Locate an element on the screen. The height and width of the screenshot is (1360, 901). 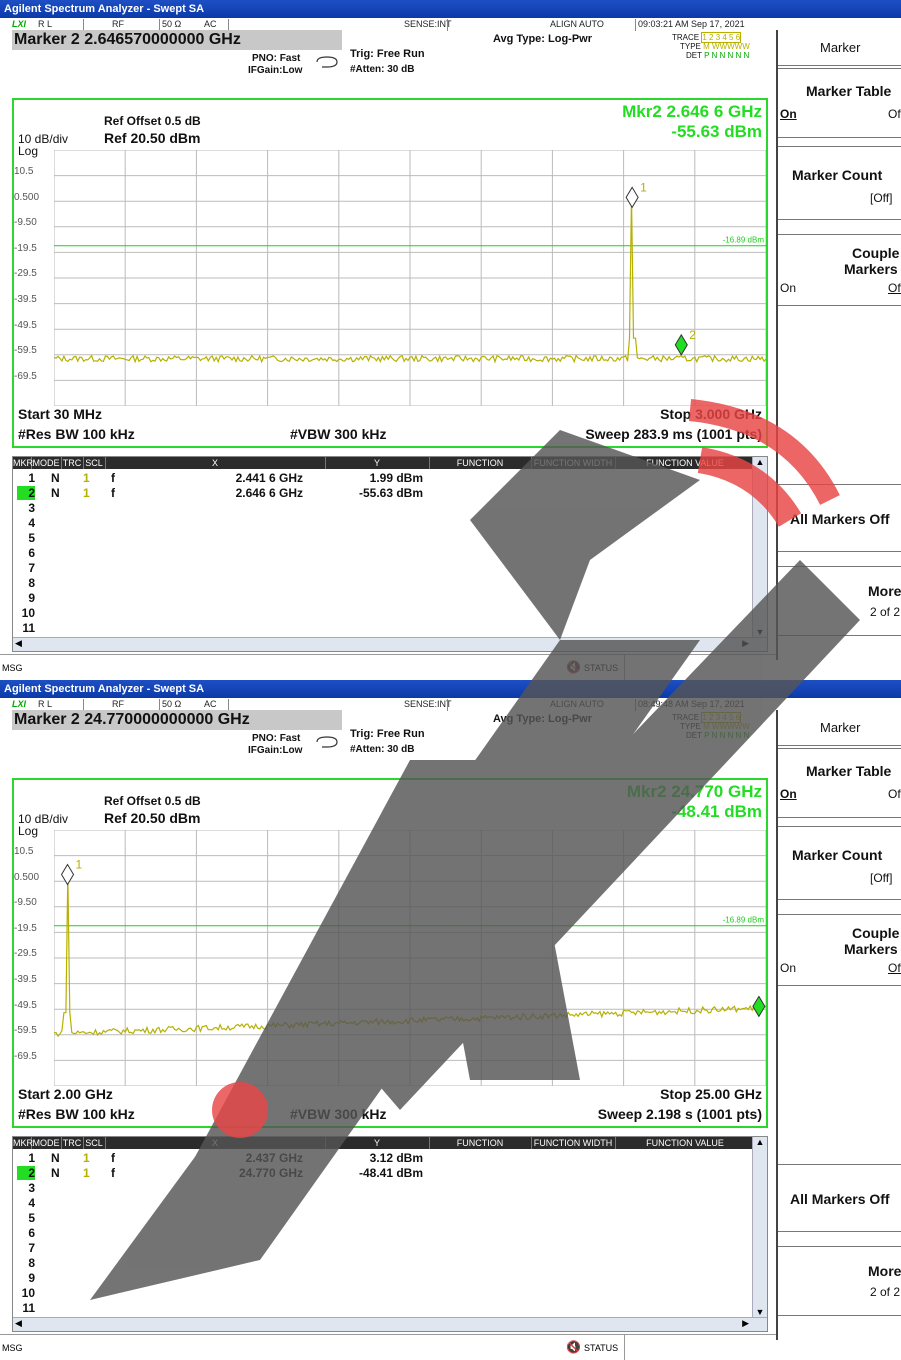
speaker-muted-icon: 🔇 is located at coordinates (573, 667).